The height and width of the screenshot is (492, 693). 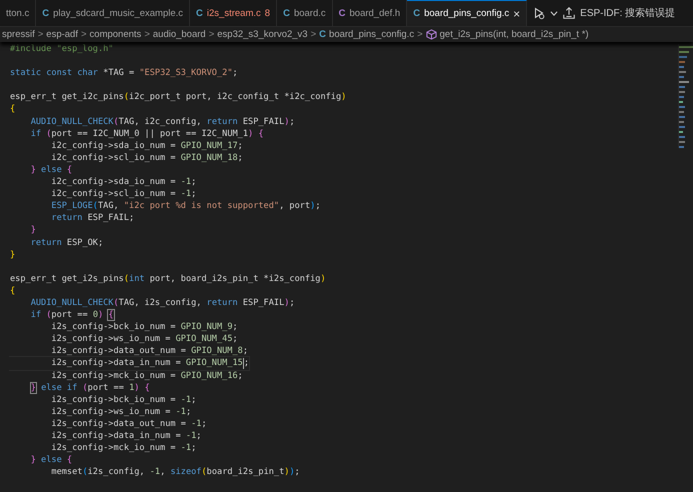 What do you see at coordinates (569, 13) in the screenshot?
I see `upload-icon` at bounding box center [569, 13].